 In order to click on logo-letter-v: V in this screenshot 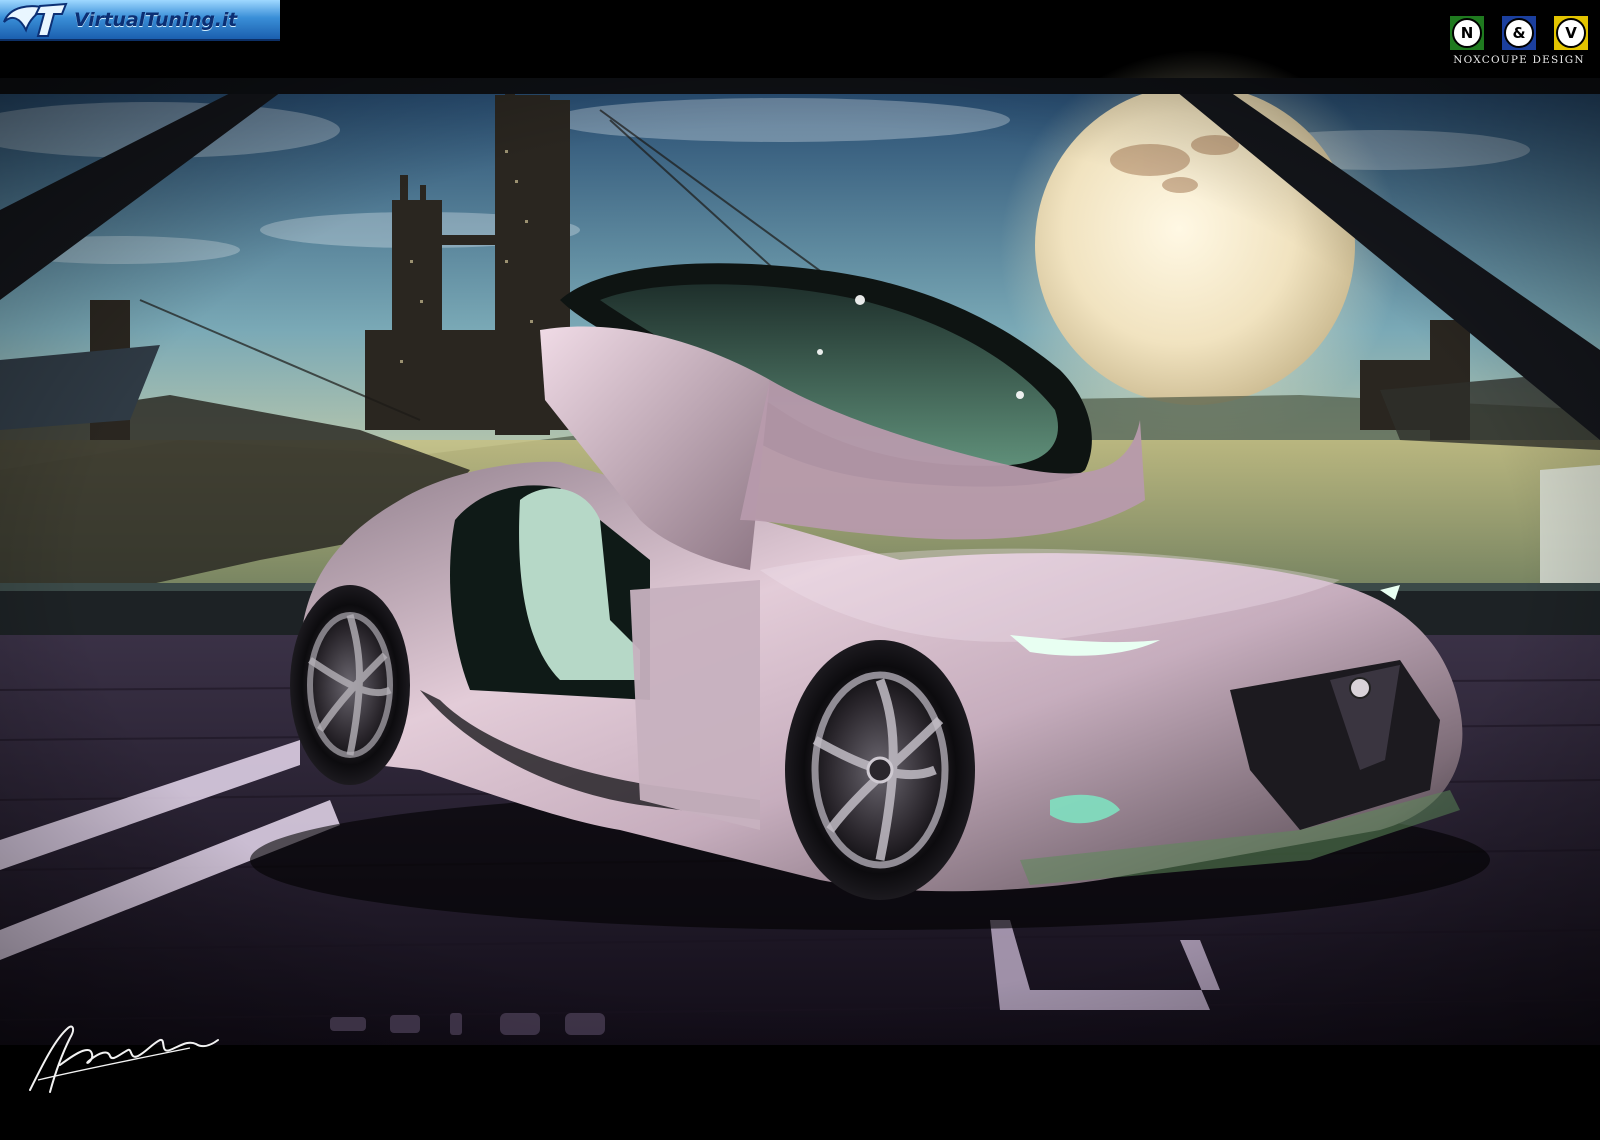, I will do `click(1571, 33)`.